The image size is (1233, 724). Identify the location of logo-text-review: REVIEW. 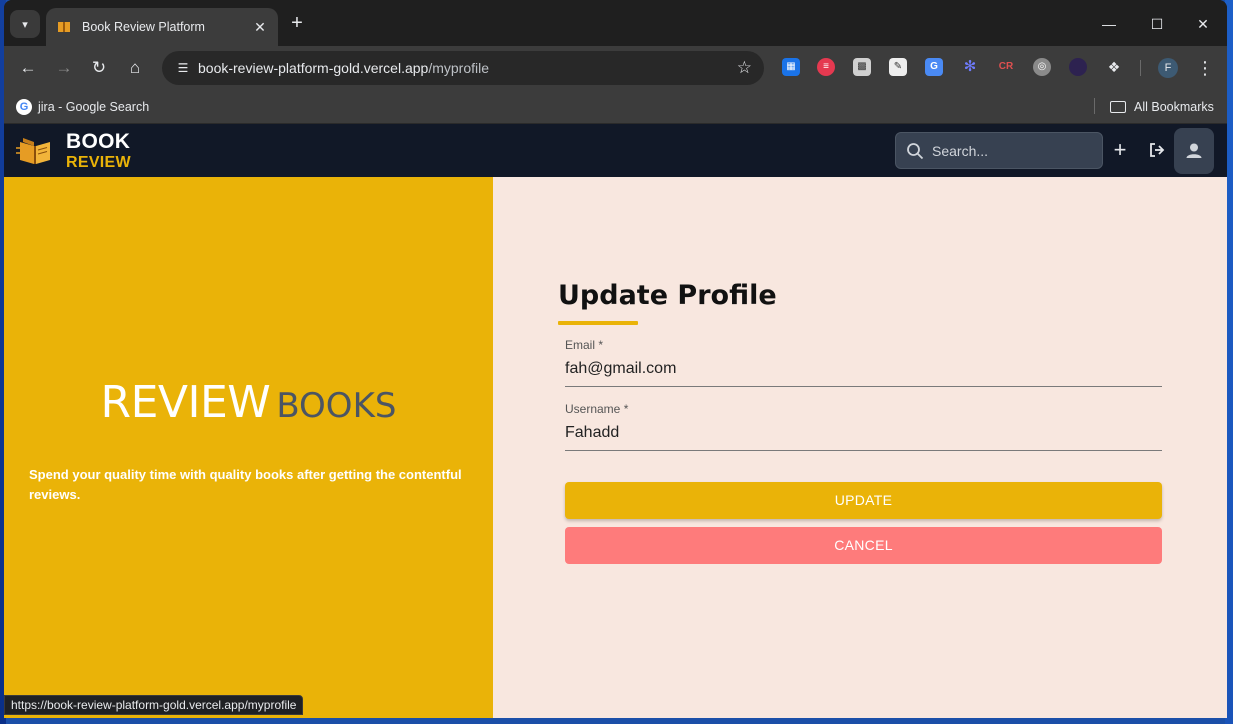
(98, 163).